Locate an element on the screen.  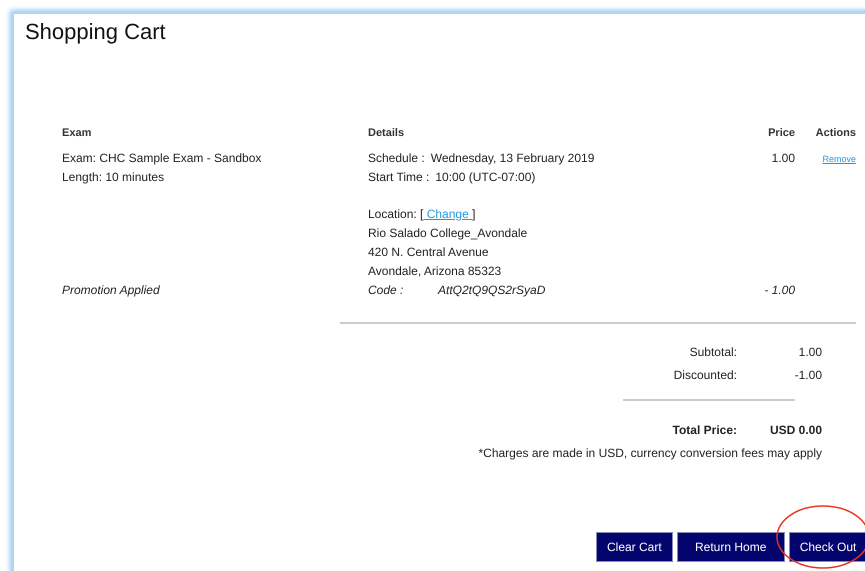
exam-info: Exam: CHC Sample Exam - Sandbox is located at coordinates (162, 158).